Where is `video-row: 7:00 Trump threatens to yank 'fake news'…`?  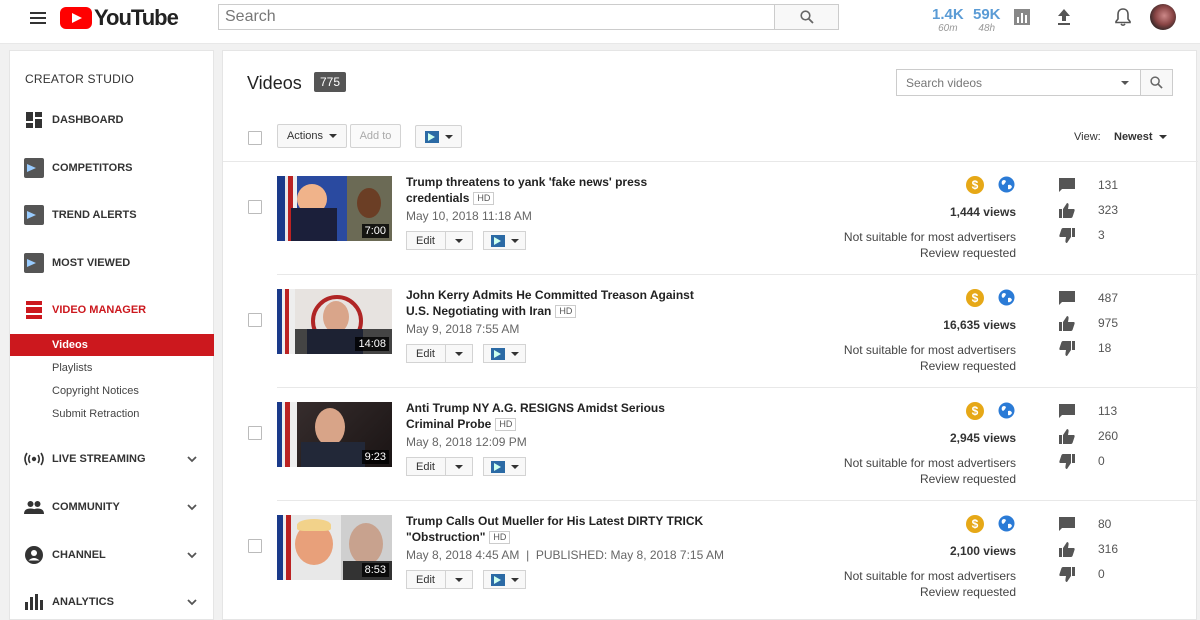
video-row: 7:00 Trump threatens to yank 'fake news'… is located at coordinates (710, 218).